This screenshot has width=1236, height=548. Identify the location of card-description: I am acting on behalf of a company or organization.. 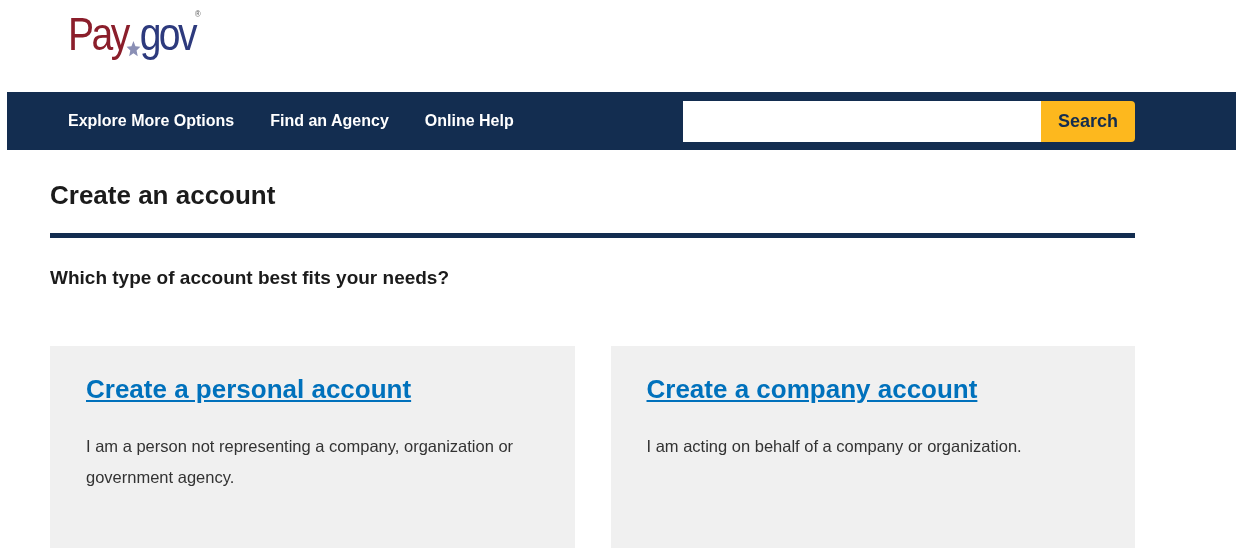
(834, 446).